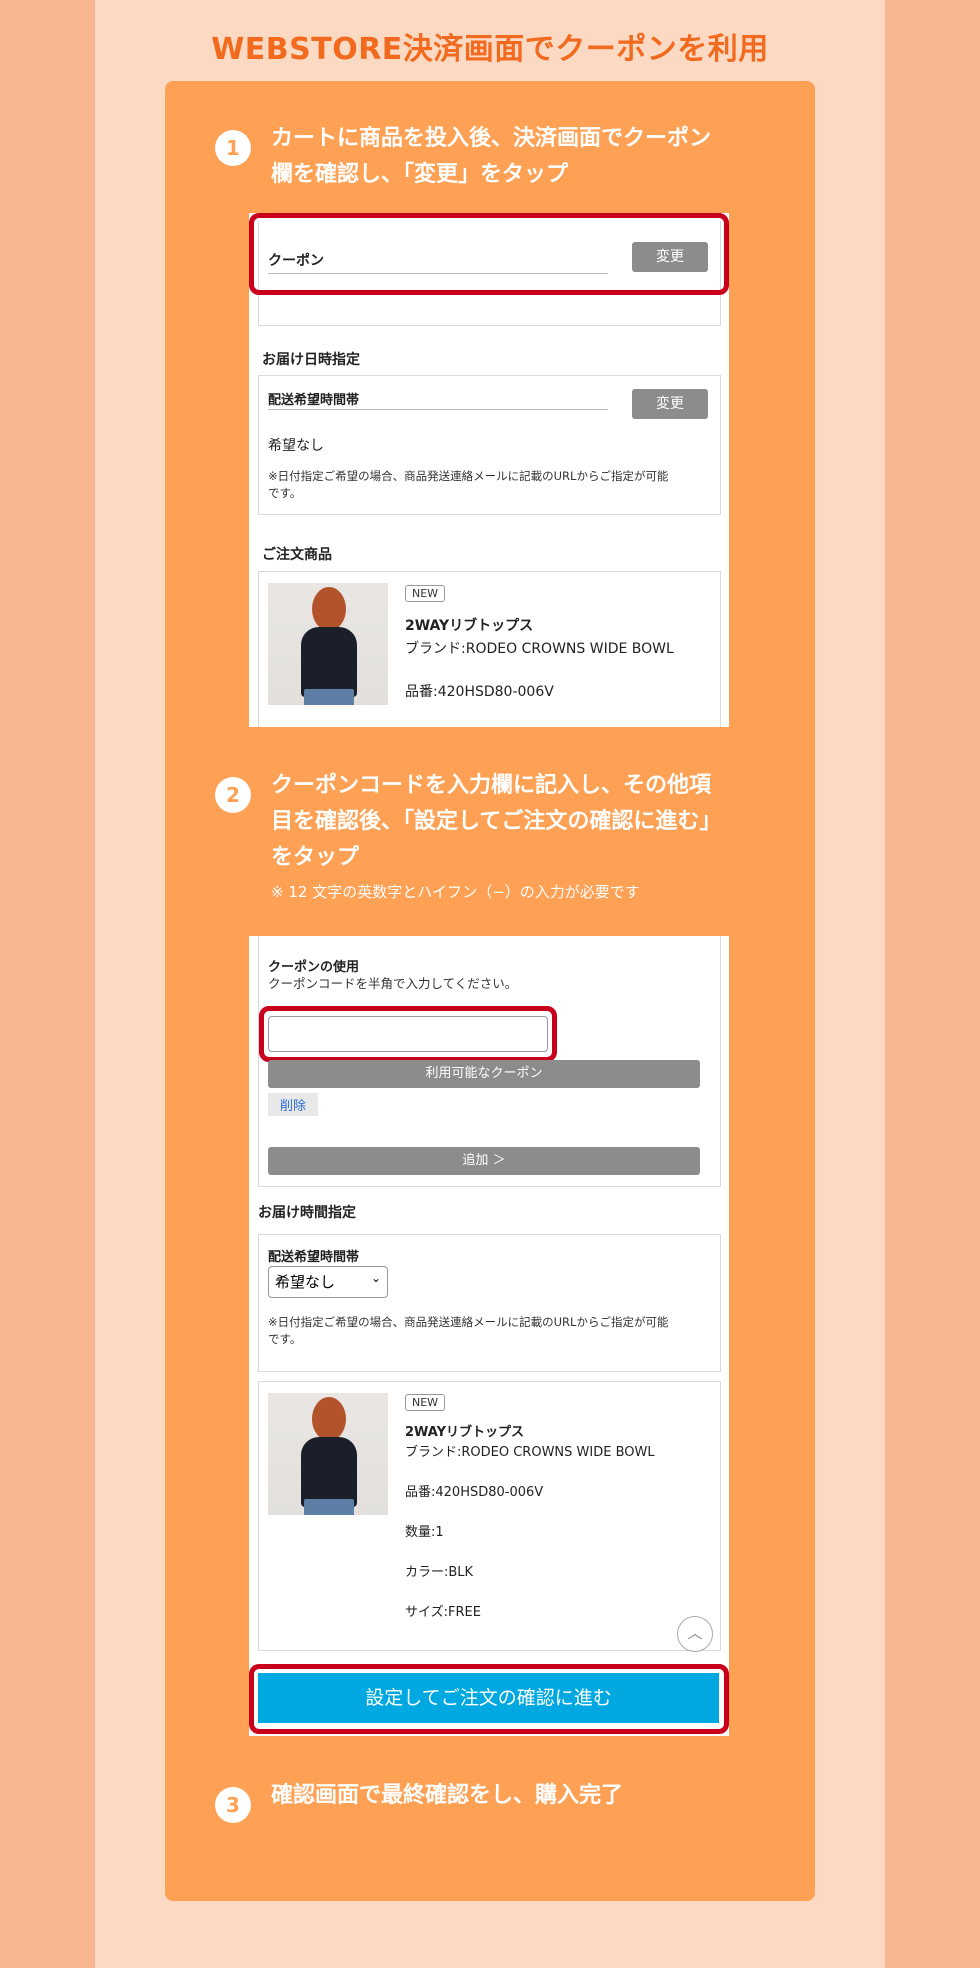 This screenshot has width=980, height=1968. Describe the element at coordinates (530, 1452) in the screenshot. I see `product-brand-2: ブランド:RODEO CROWNS WIDE BOWL` at that location.